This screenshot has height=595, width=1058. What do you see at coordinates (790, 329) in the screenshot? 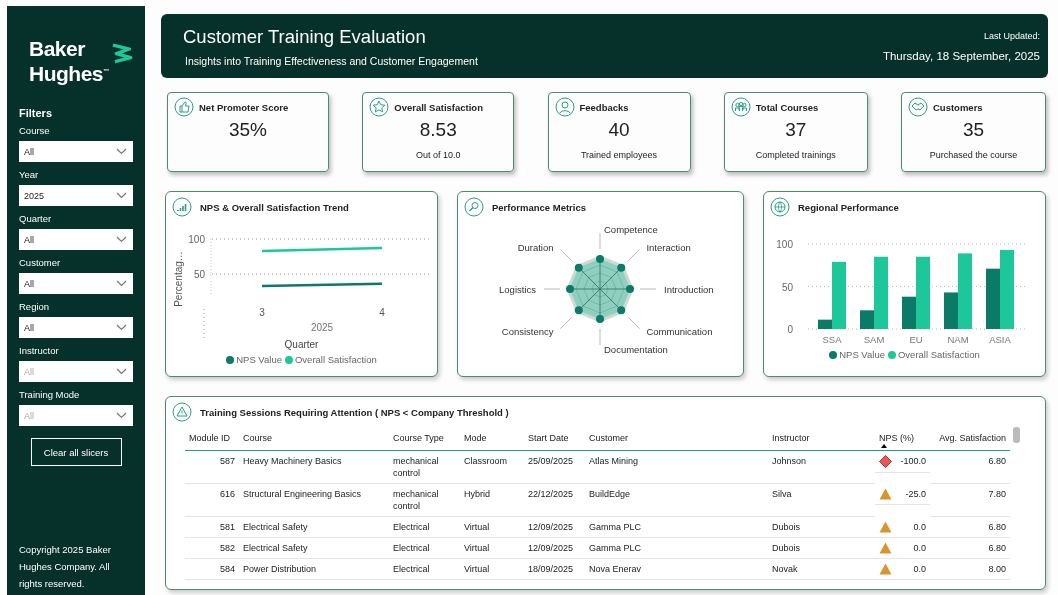
I see `y-tick-label: 0` at bounding box center [790, 329].